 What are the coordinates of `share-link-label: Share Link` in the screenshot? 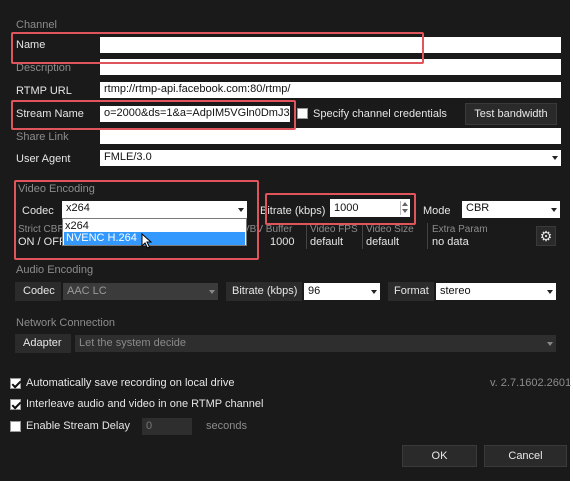 It's located at (42, 137).